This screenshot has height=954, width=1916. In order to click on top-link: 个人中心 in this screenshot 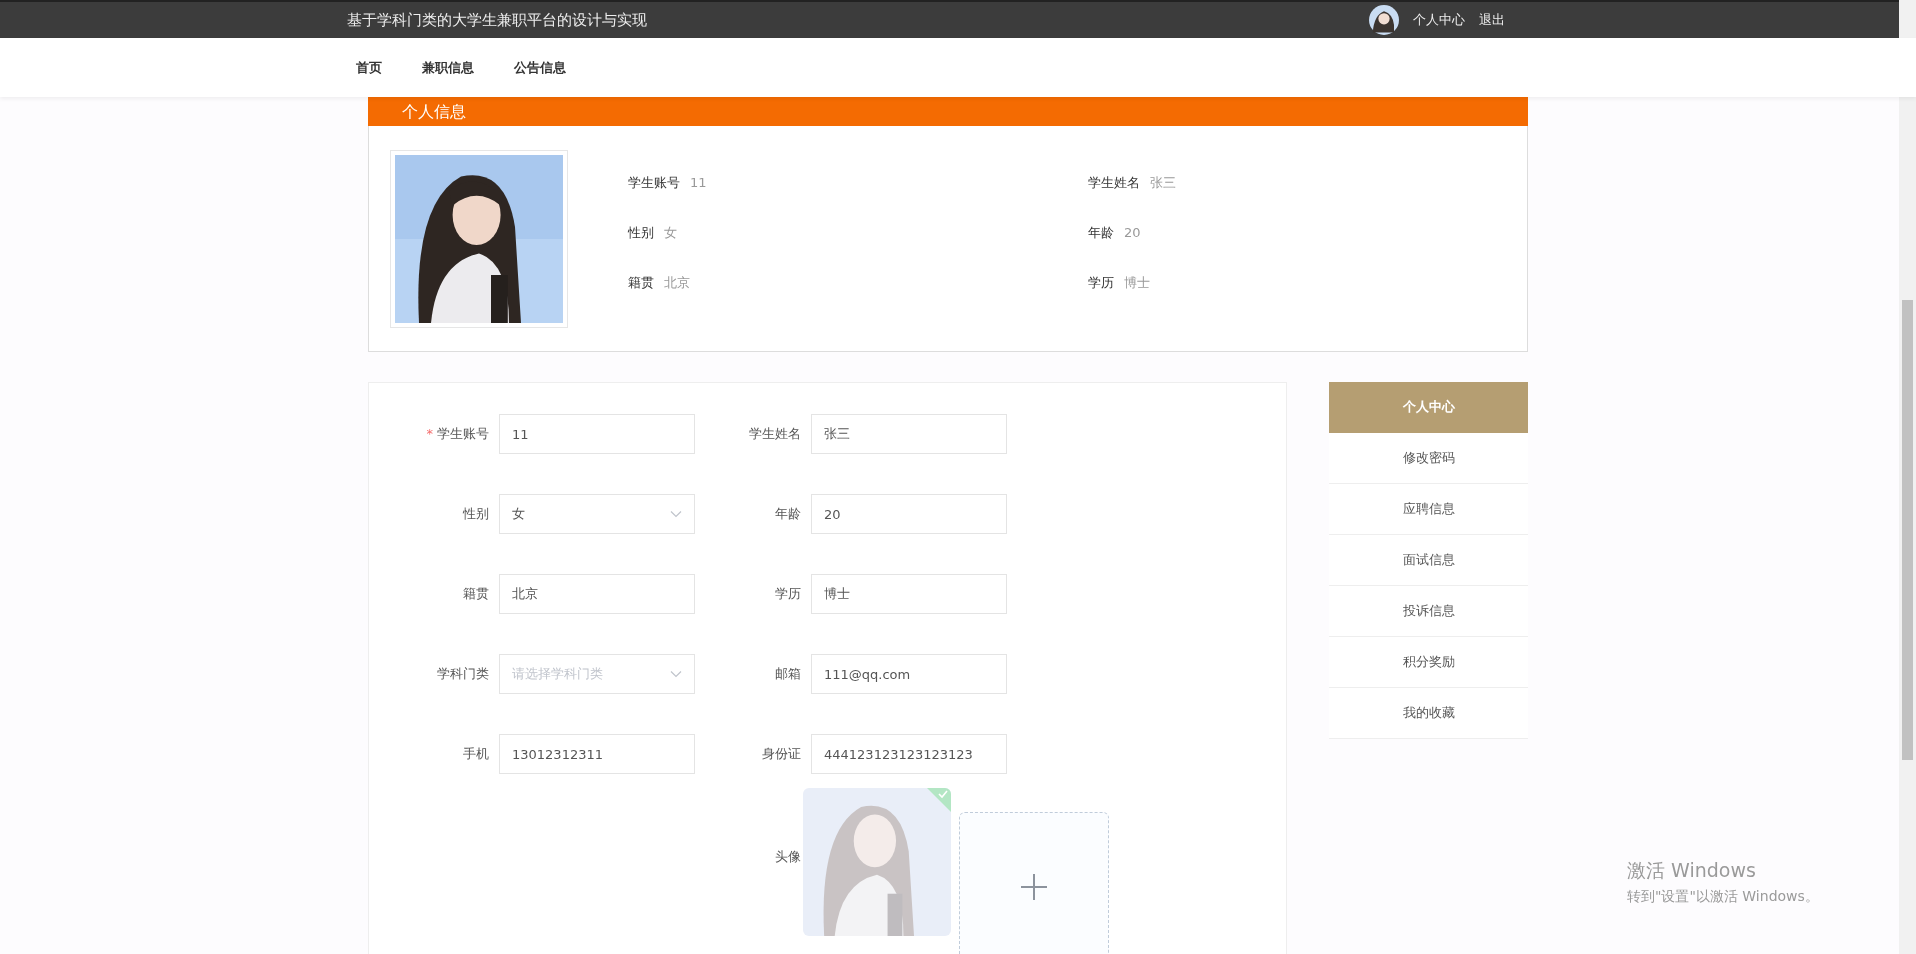, I will do `click(1439, 20)`.